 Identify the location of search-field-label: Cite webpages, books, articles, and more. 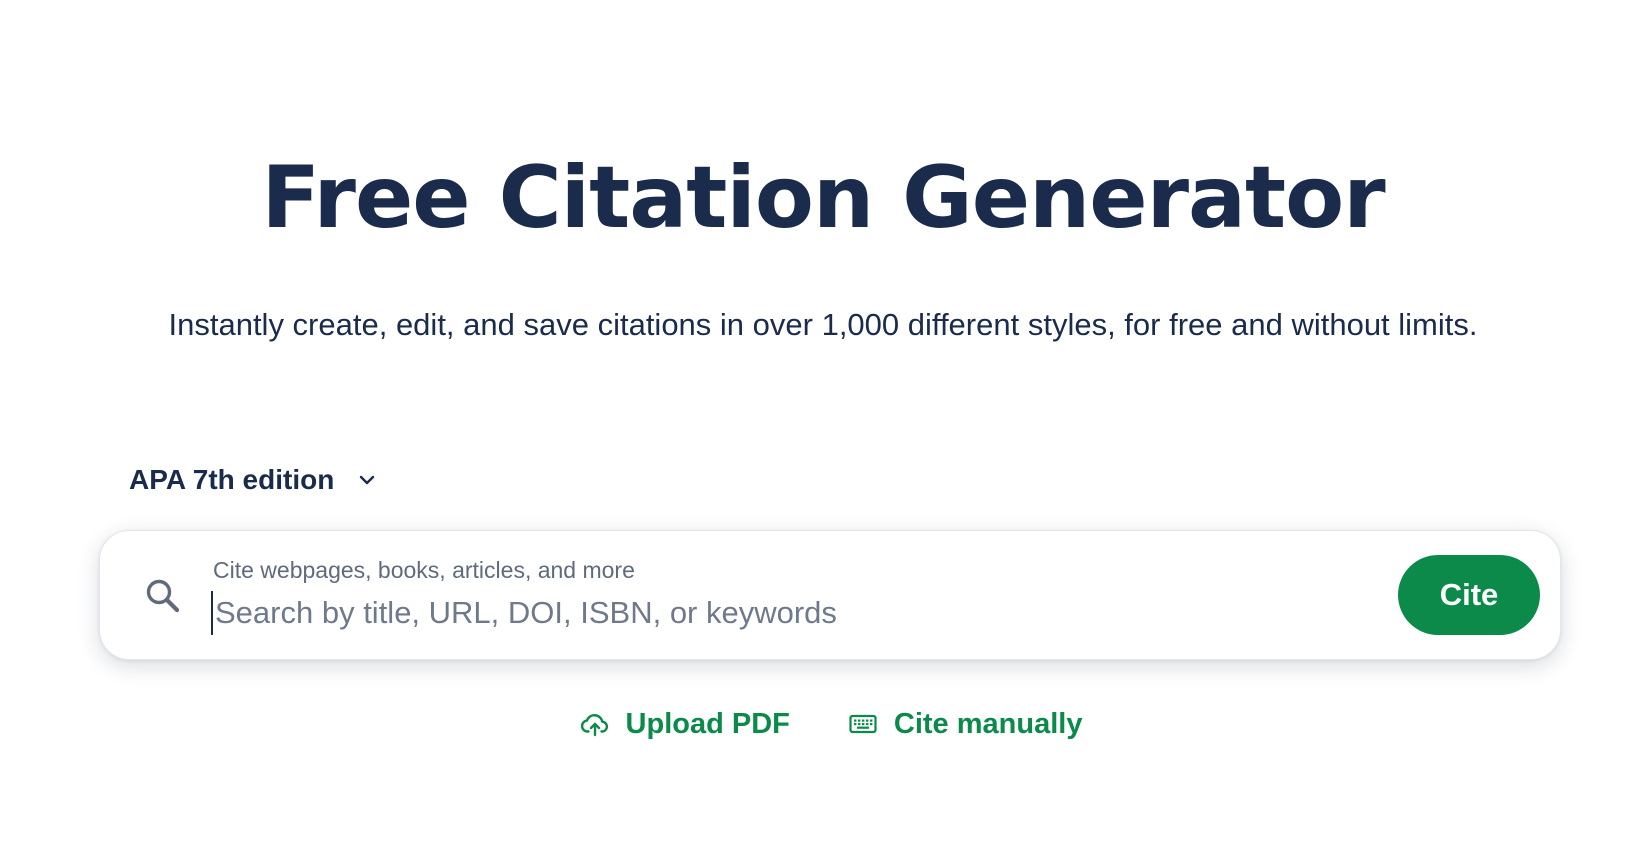
(424, 570).